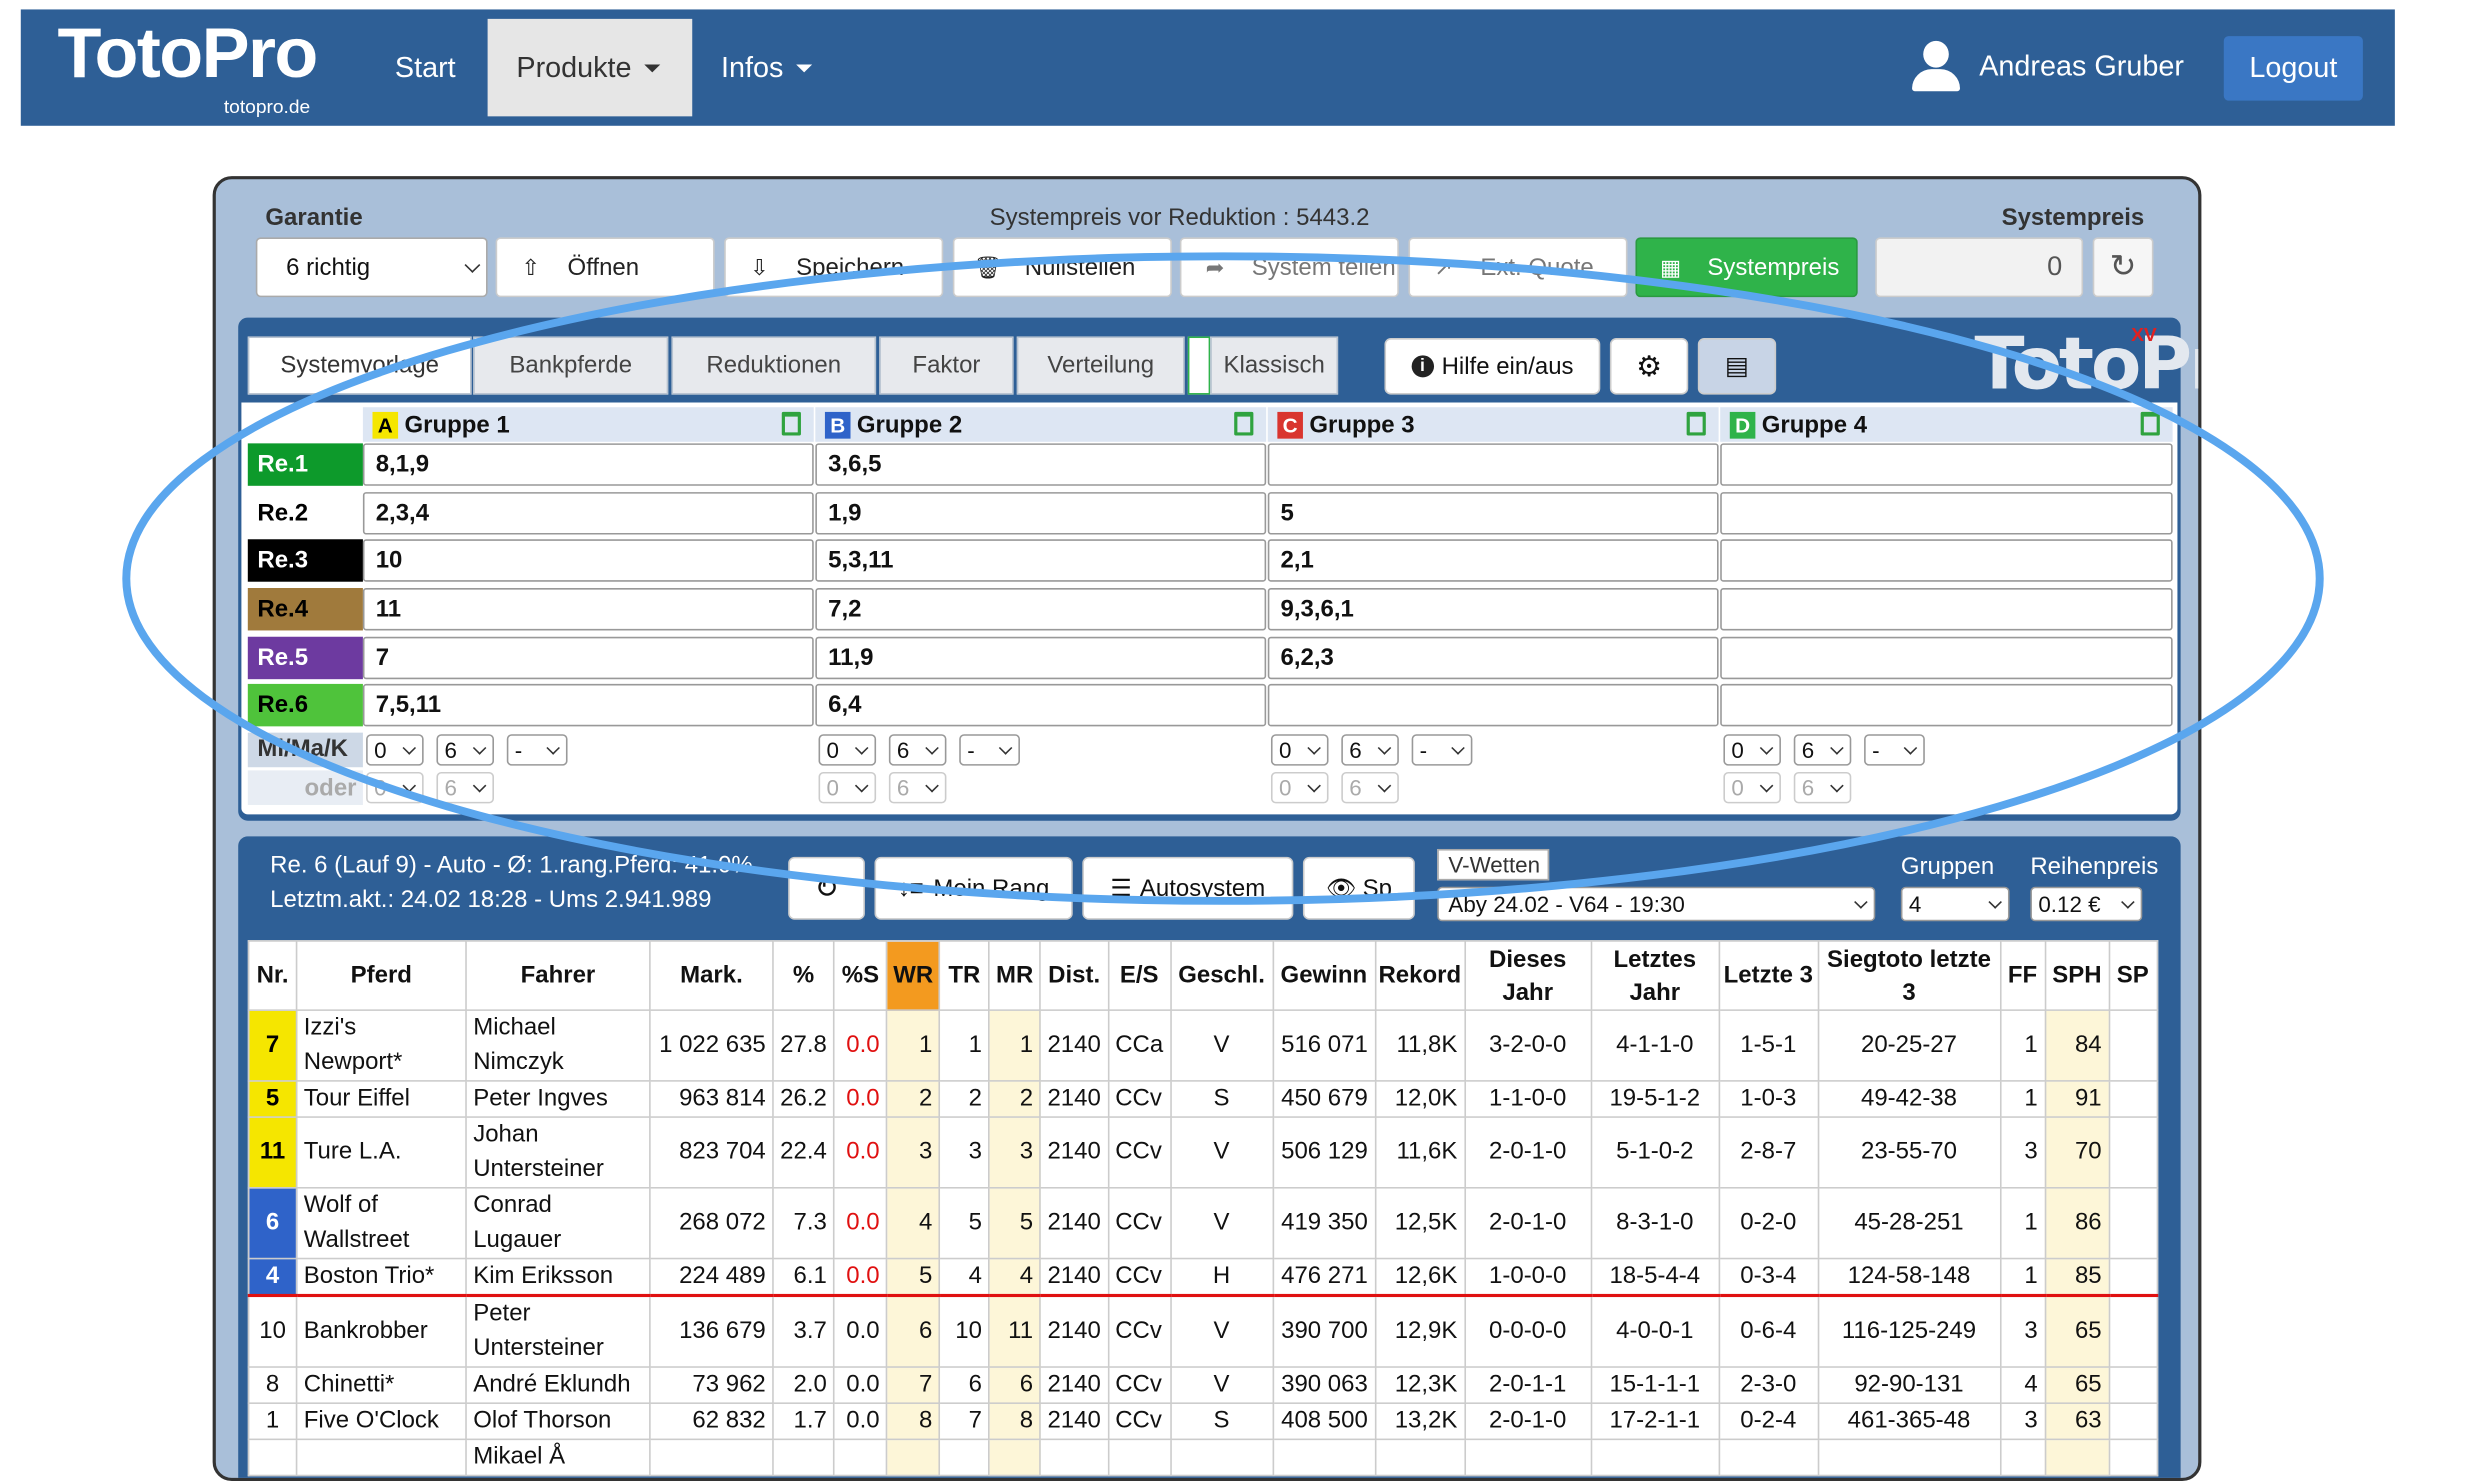 The width and height of the screenshot is (2470, 1481). I want to click on nav-start: Start, so click(425, 67).